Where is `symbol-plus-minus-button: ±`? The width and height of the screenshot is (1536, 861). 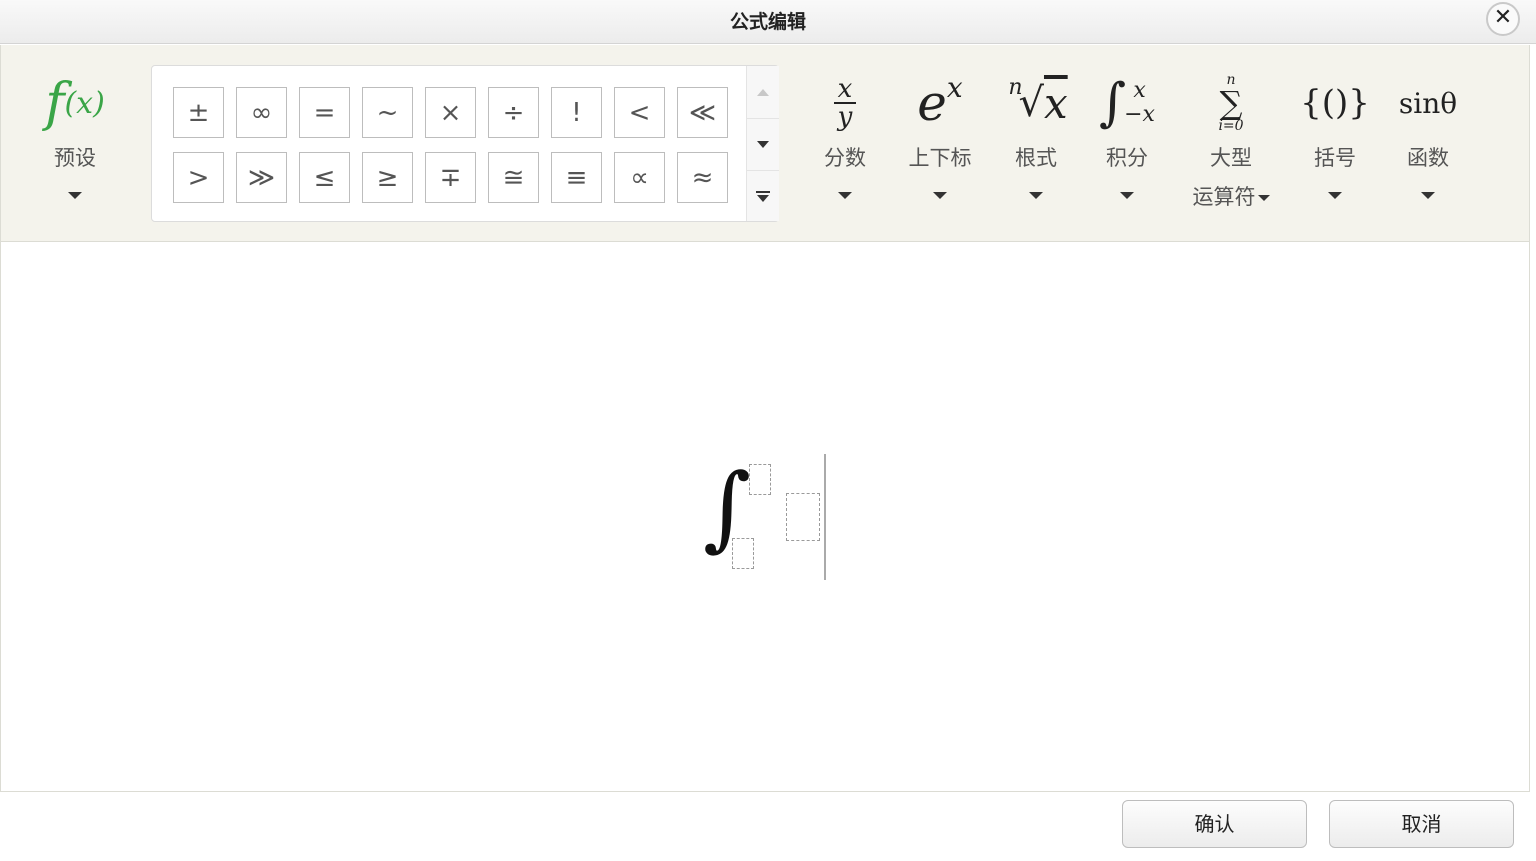 symbol-plus-minus-button: ± is located at coordinates (198, 112).